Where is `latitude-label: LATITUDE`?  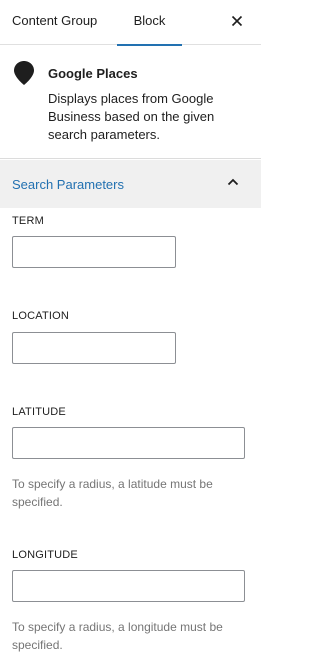 latitude-label: LATITUDE is located at coordinates (39, 412).